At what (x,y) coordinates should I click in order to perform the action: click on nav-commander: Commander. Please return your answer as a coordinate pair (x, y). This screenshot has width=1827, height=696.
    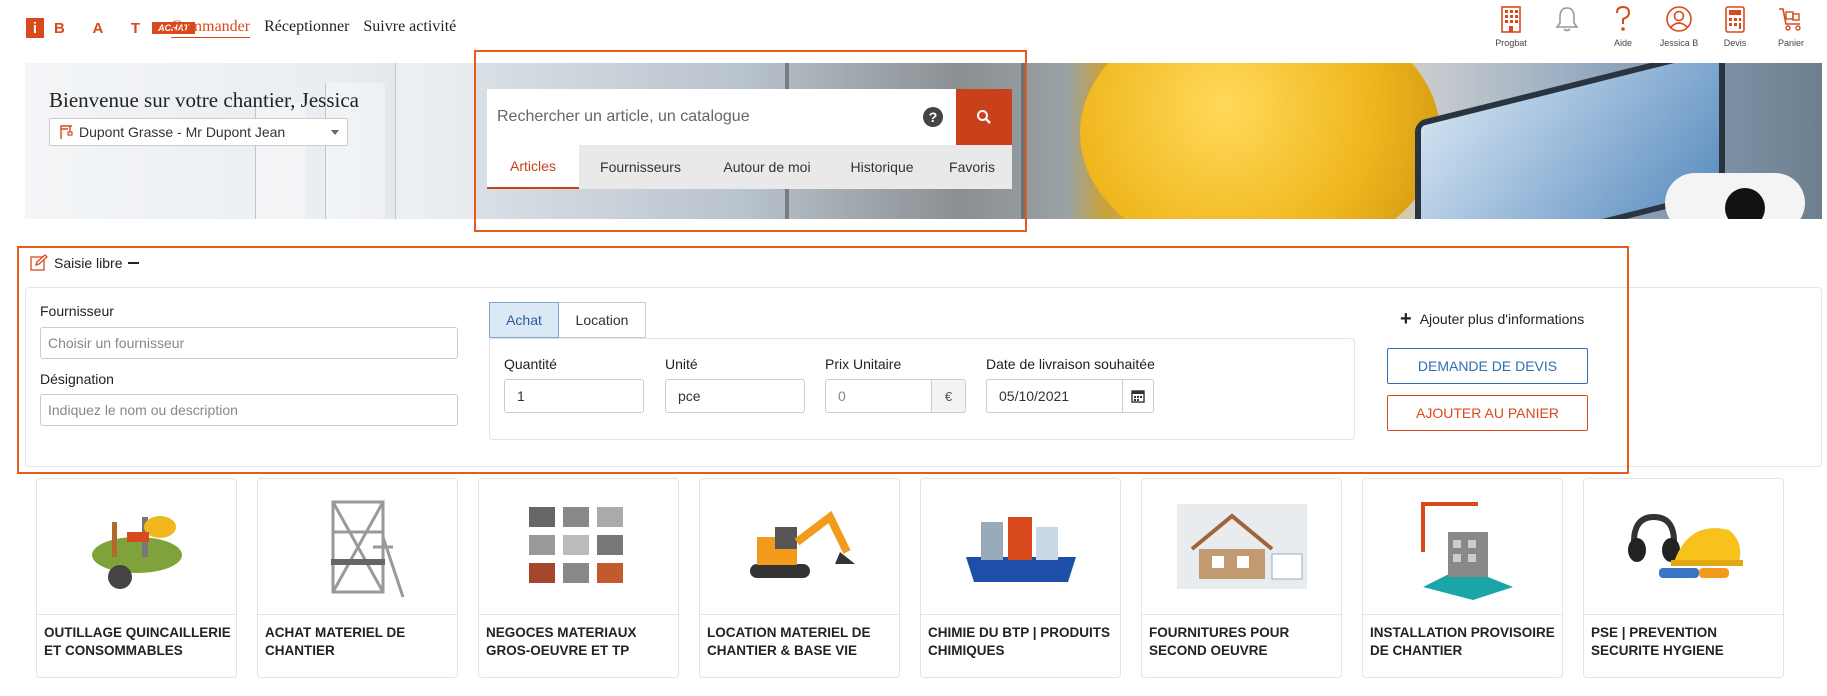
    Looking at the image, I should click on (211, 28).